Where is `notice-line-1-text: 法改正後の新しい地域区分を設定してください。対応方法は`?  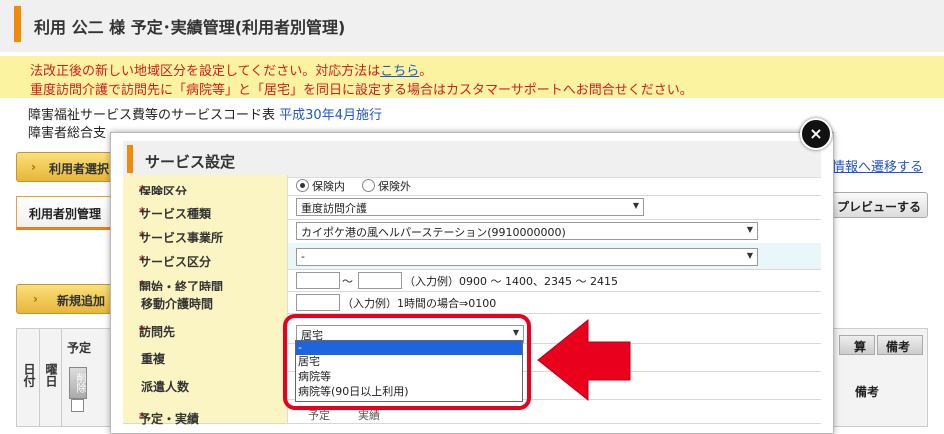
notice-line-1-text: 法改正後の新しい地域区分を設定してください。対応方法は is located at coordinates (205, 71).